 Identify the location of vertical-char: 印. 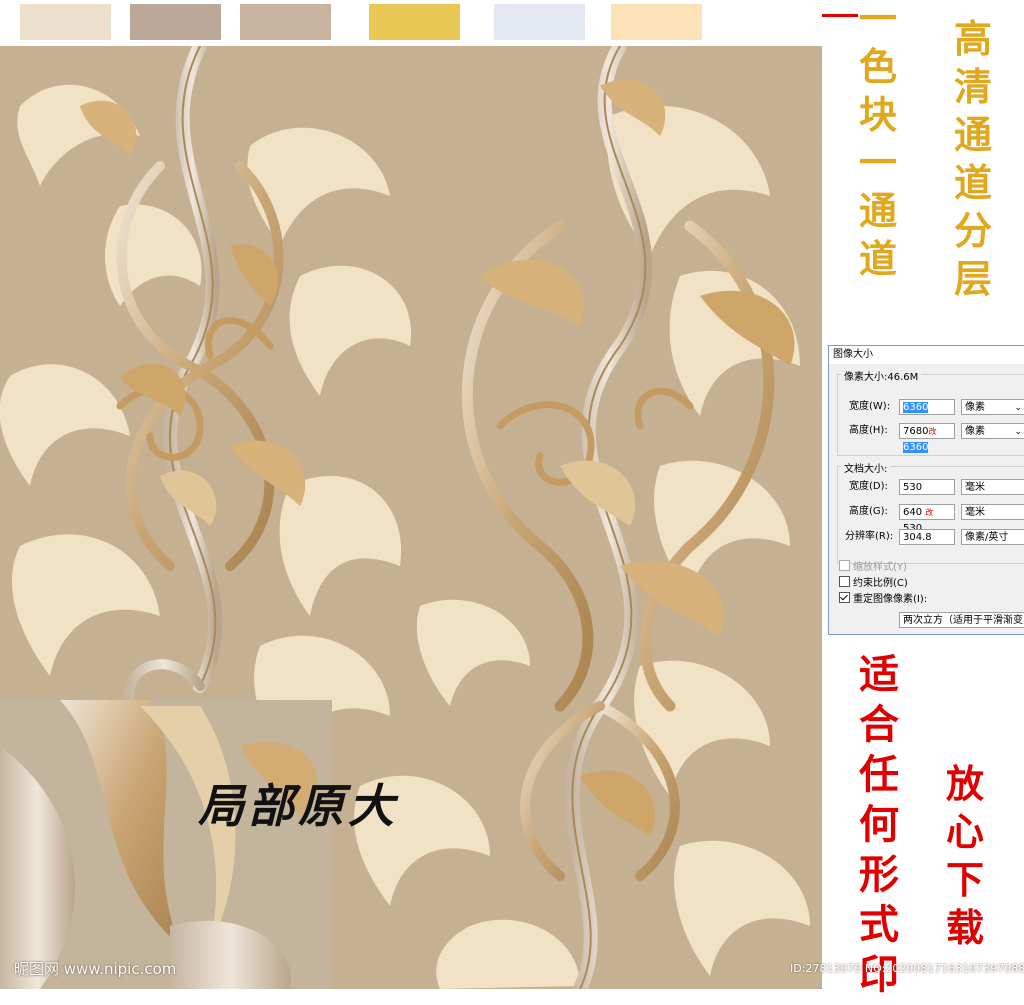
(879, 974).